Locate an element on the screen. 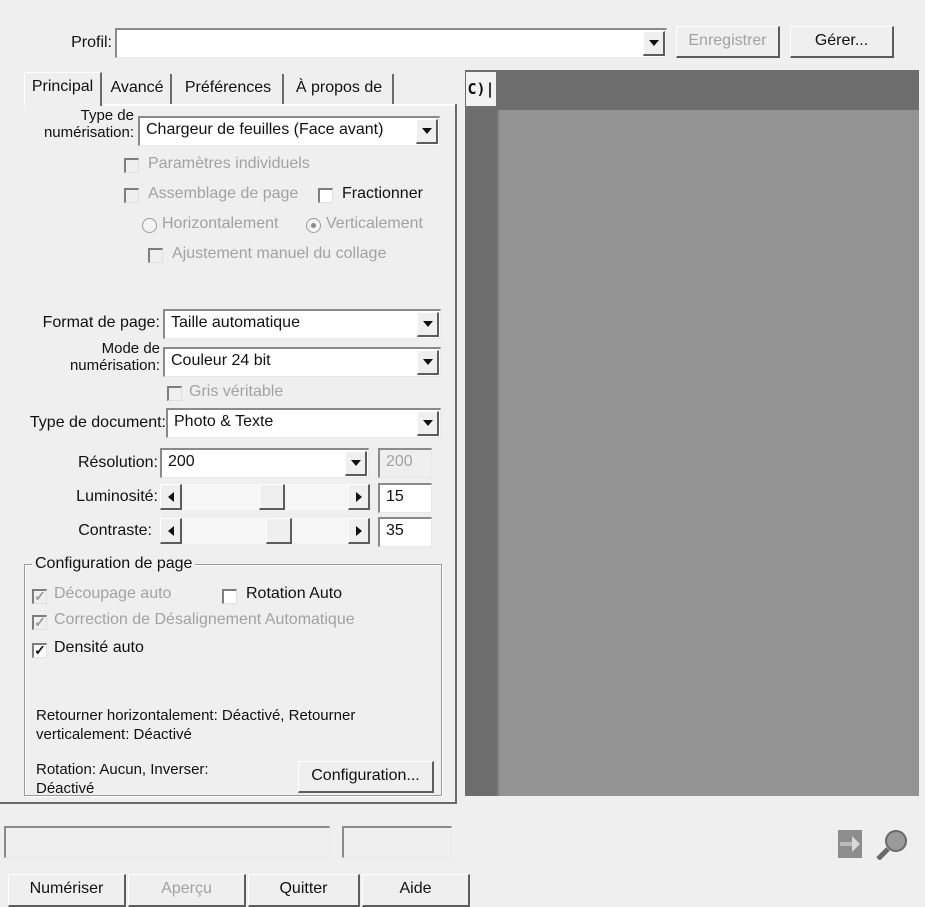 This screenshot has width=925, height=907. manual-adjust-checkbox is located at coordinates (155, 255).